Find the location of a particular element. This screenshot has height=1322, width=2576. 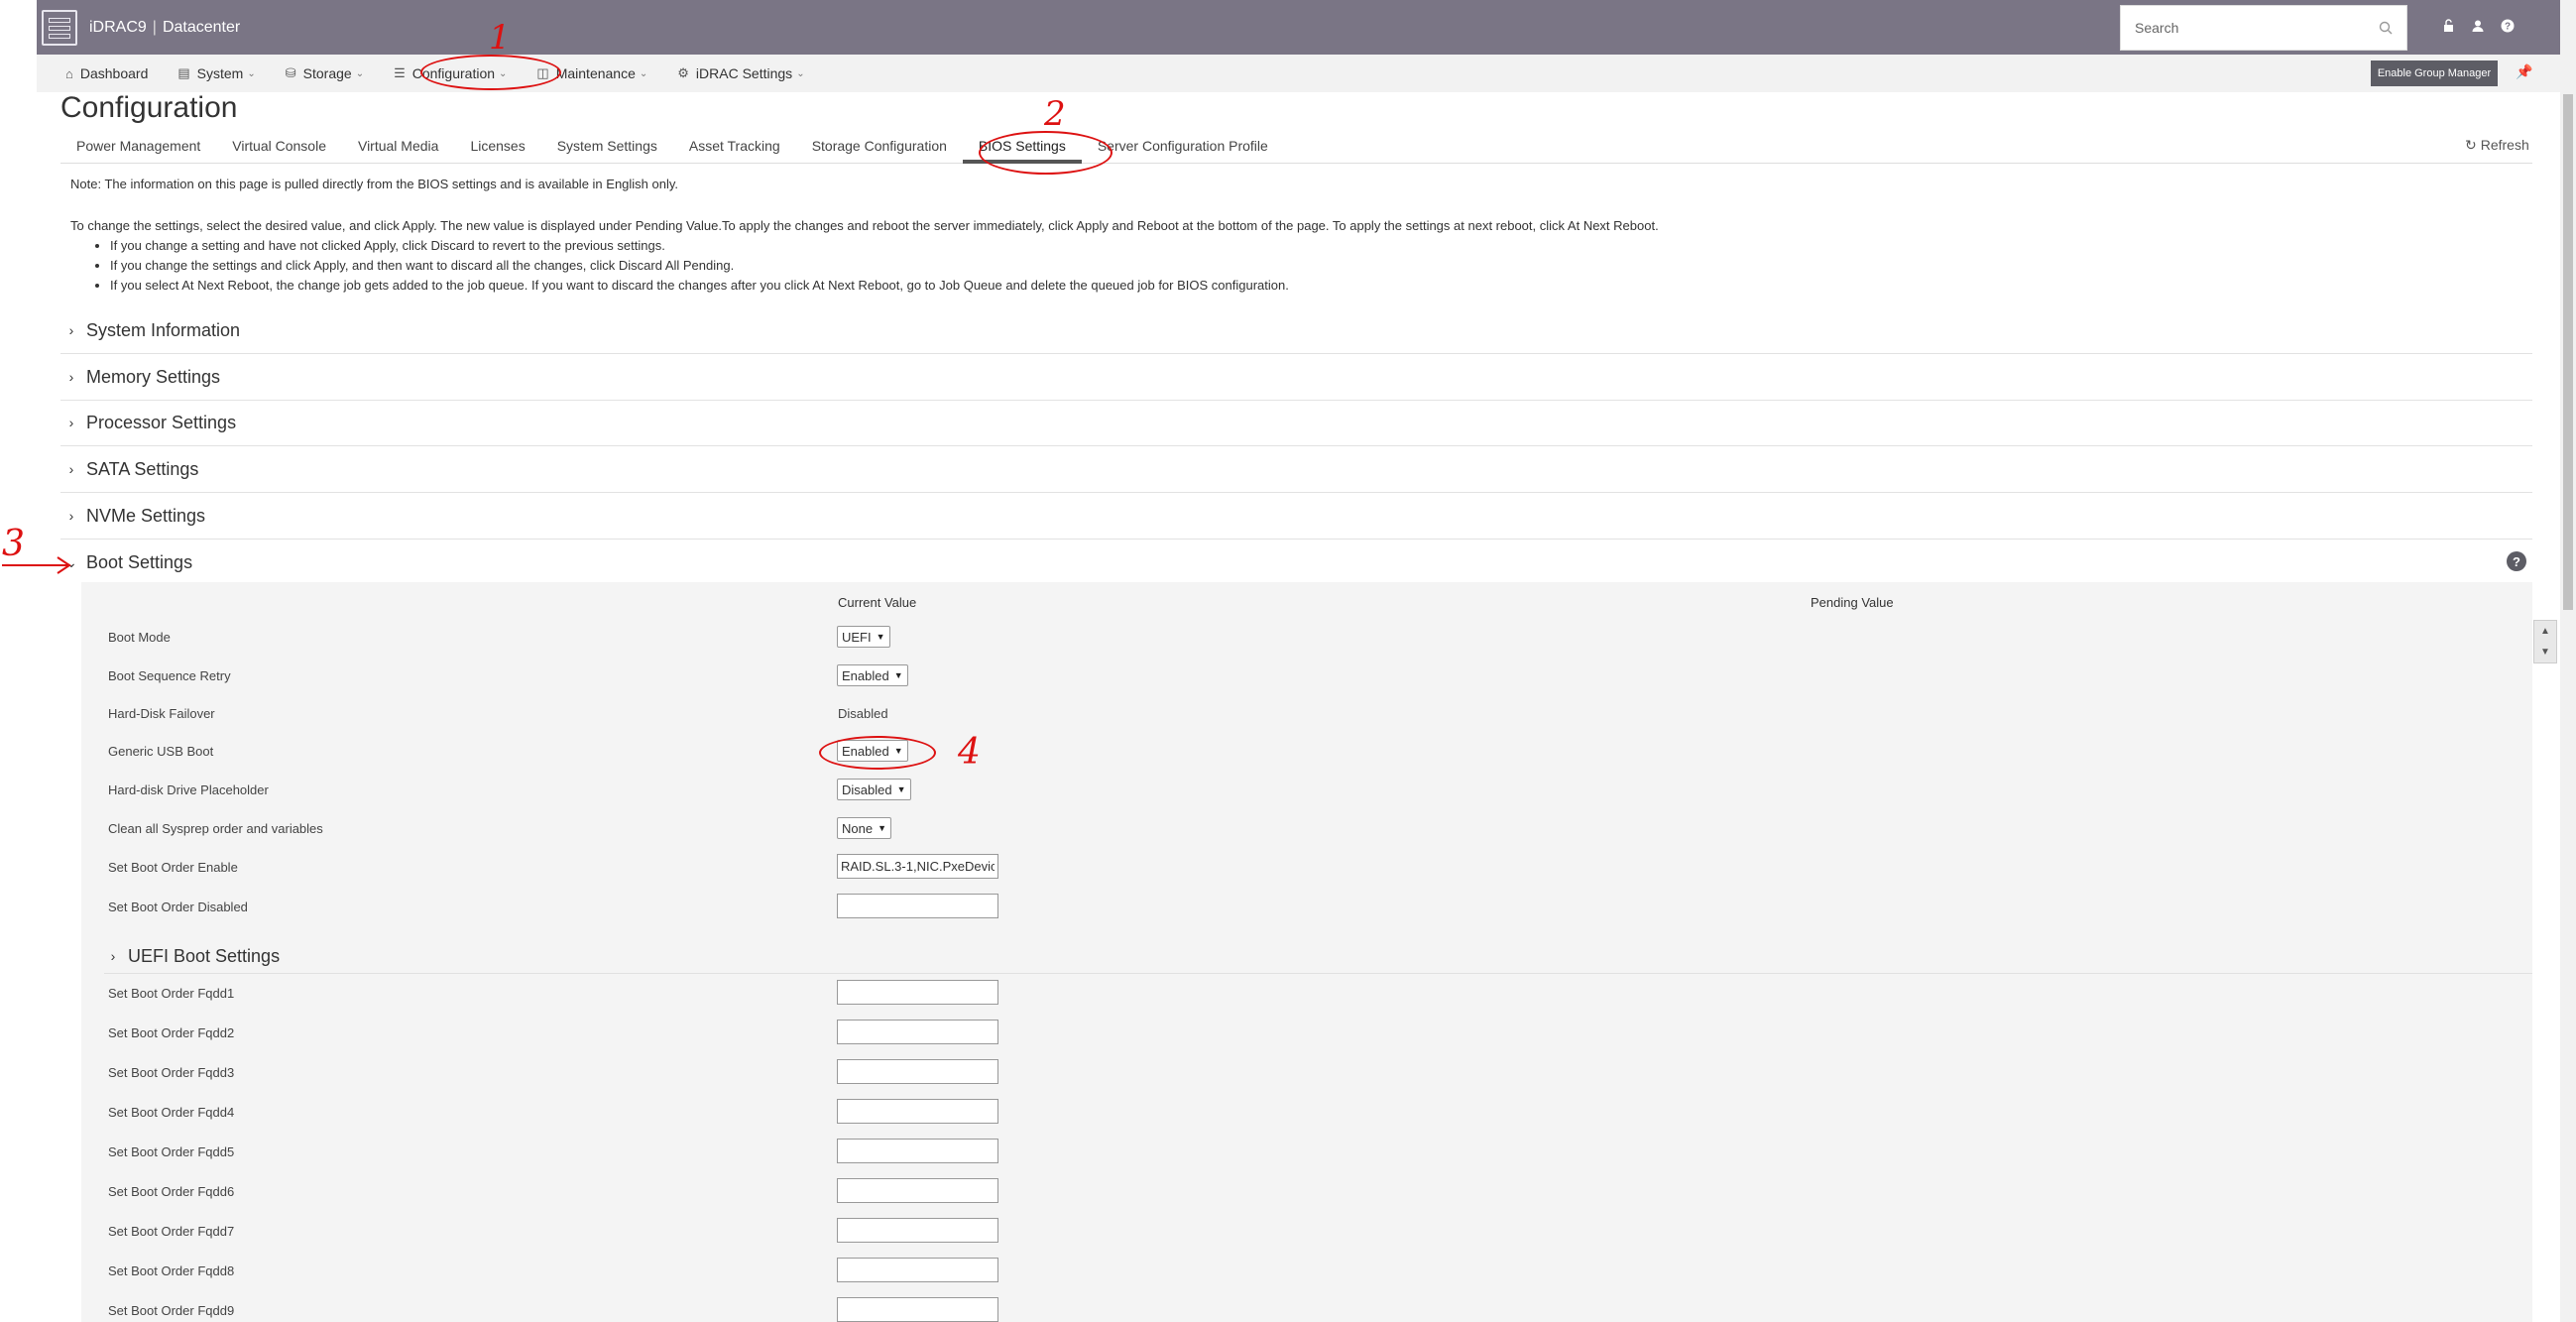

unlock-icon is located at coordinates (2448, 26).